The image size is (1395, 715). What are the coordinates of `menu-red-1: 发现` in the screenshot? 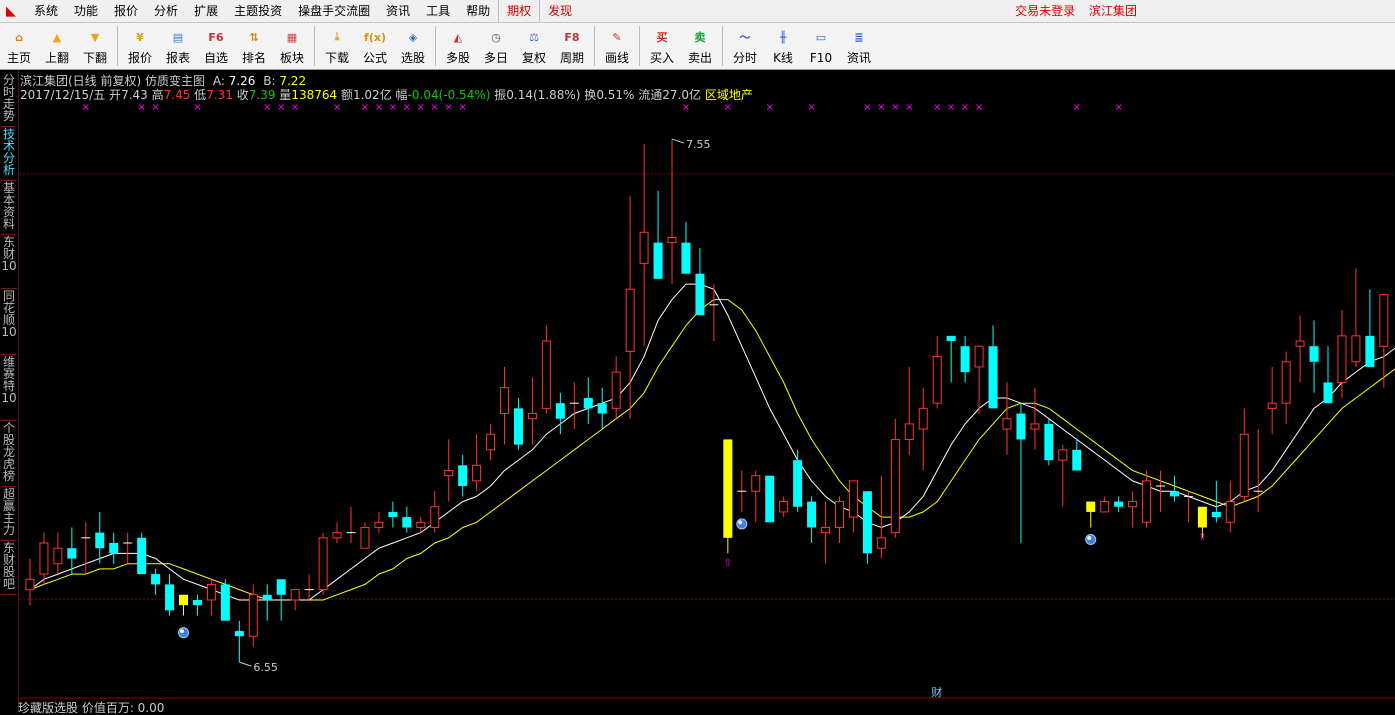 It's located at (559, 11).